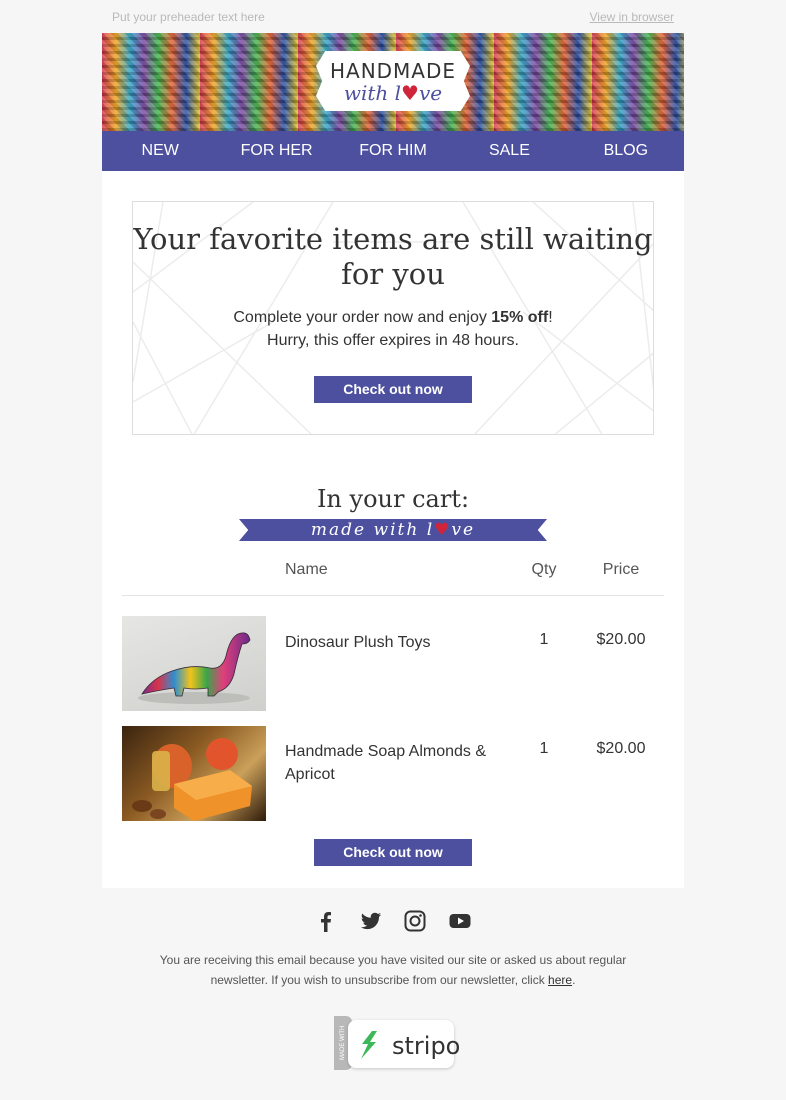 The width and height of the screenshot is (786, 1100). I want to click on nav-item-new: NEW, so click(160, 151).